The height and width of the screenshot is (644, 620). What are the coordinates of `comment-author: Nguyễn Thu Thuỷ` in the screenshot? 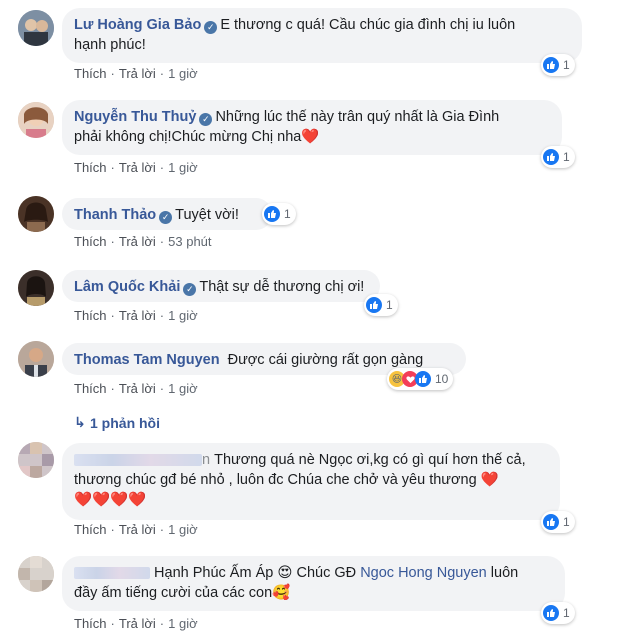 It's located at (135, 117).